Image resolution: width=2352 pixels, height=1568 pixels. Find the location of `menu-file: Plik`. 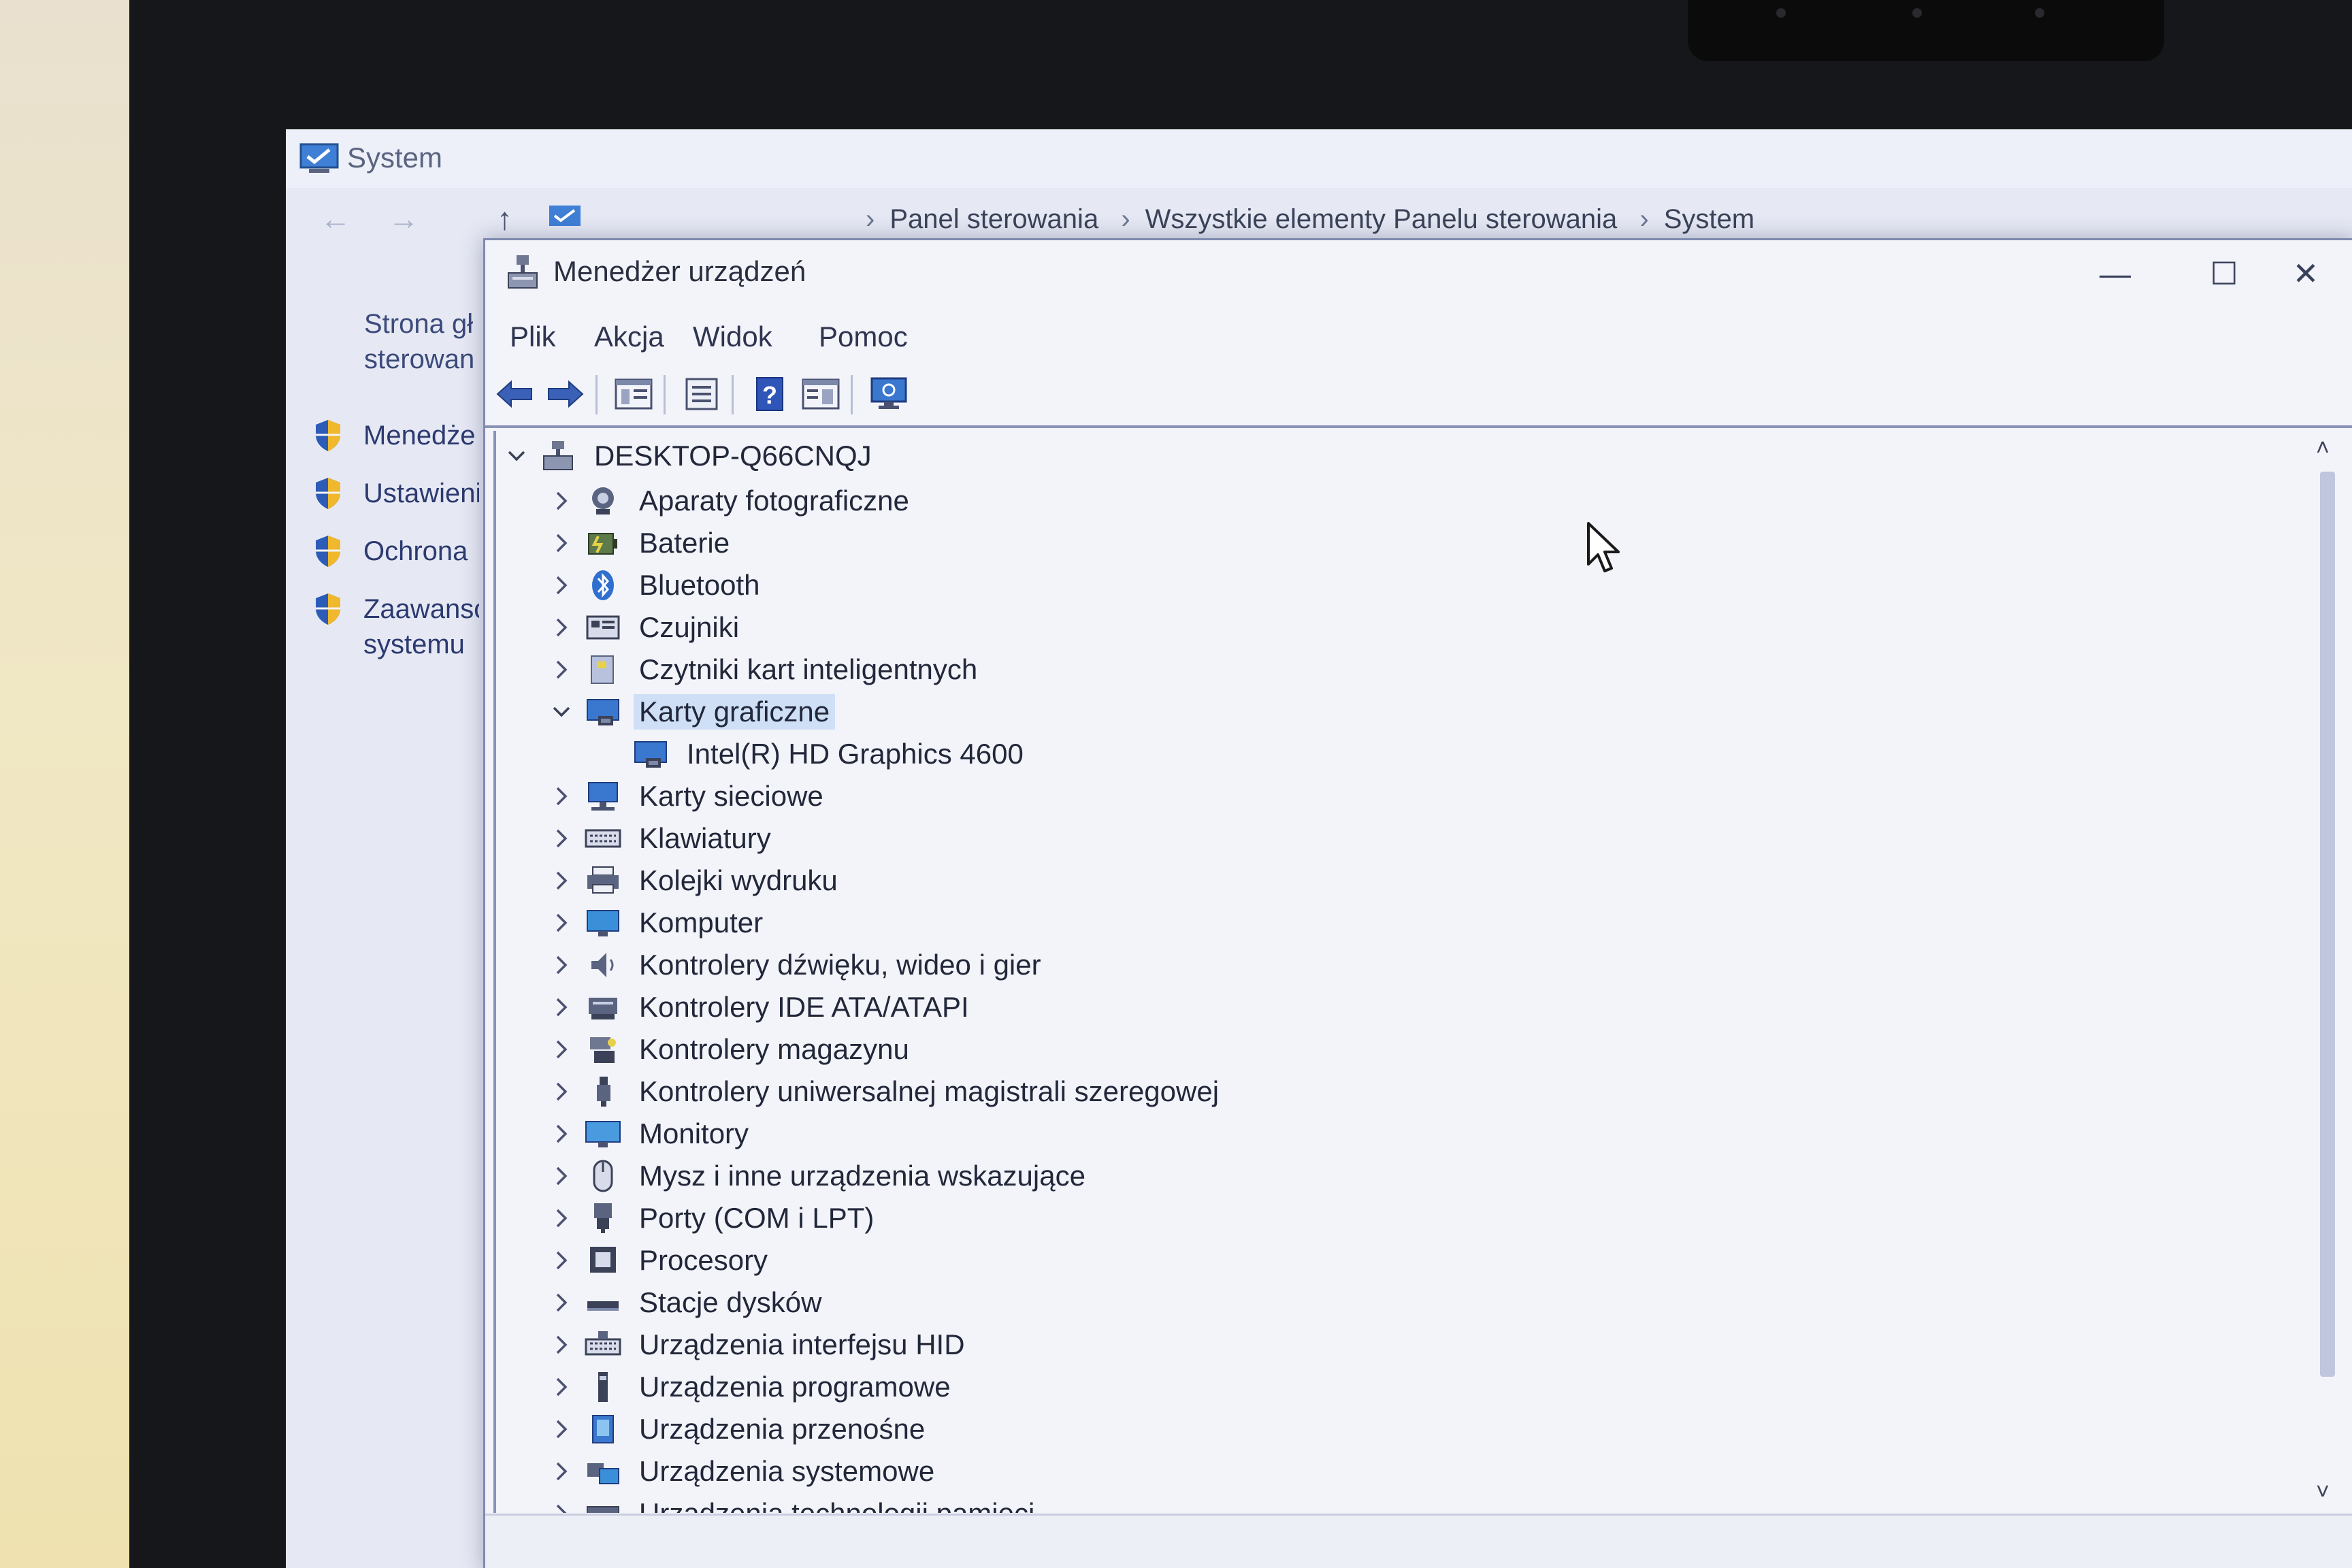

menu-file: Plik is located at coordinates (533, 337).